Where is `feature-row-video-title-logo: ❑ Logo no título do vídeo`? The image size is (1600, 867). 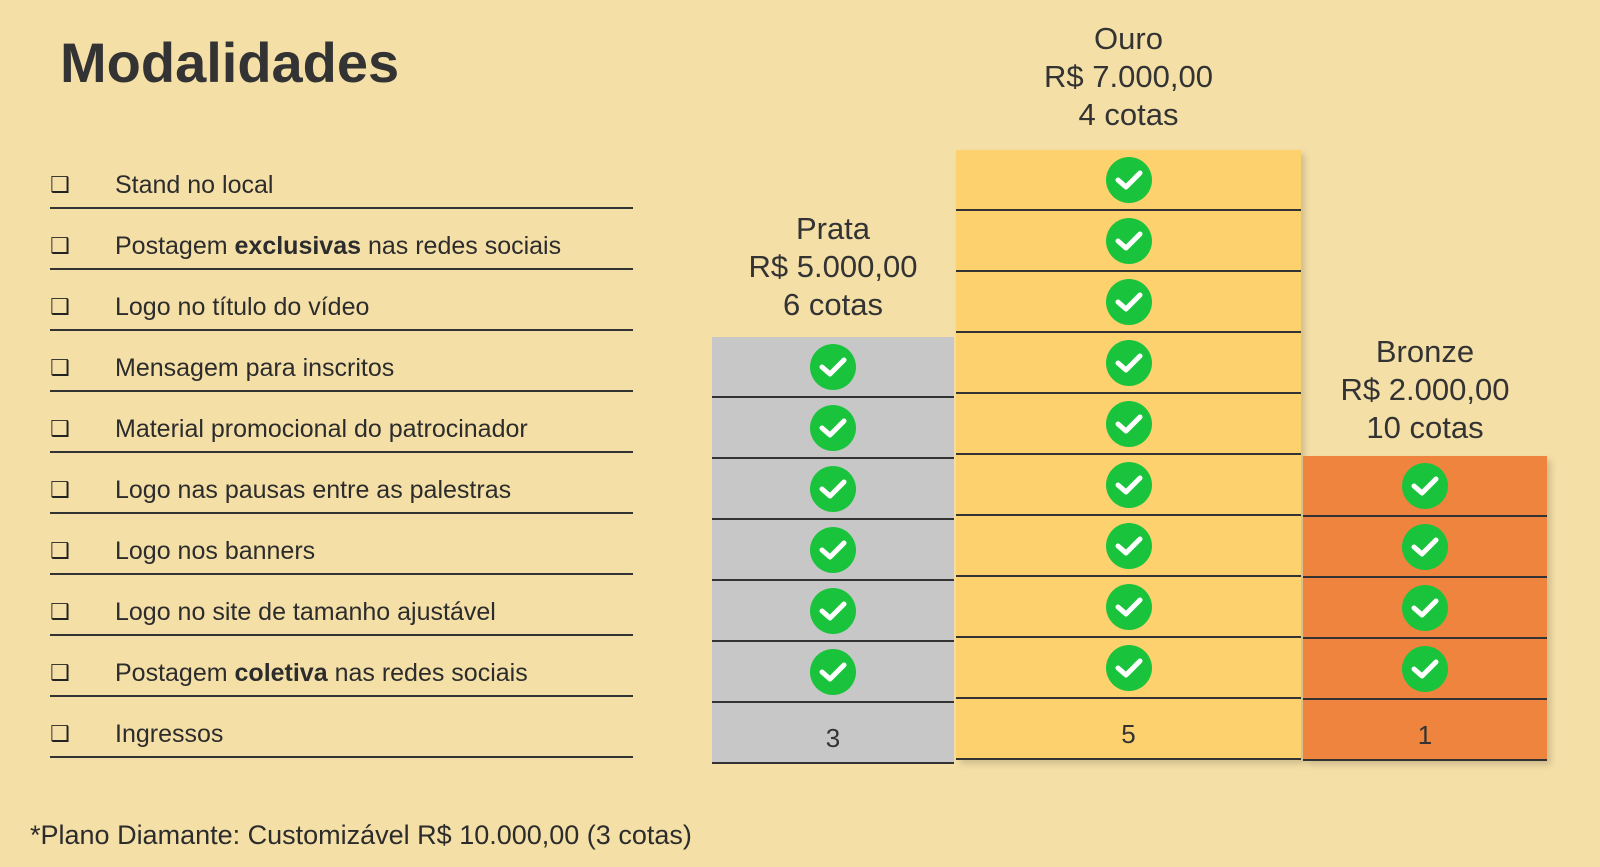 feature-row-video-title-logo: ❑ Logo no título do vídeo is located at coordinates (341, 300).